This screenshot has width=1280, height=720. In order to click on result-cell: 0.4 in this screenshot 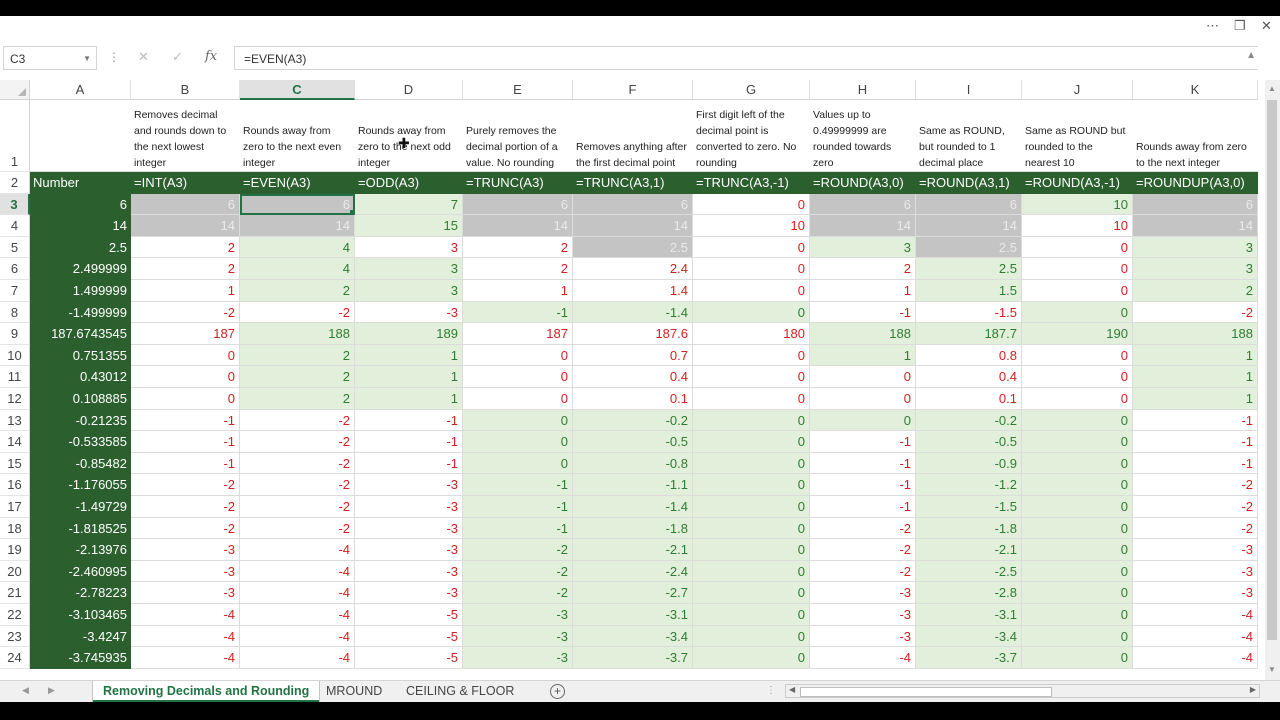, I will do `click(633, 377)`.